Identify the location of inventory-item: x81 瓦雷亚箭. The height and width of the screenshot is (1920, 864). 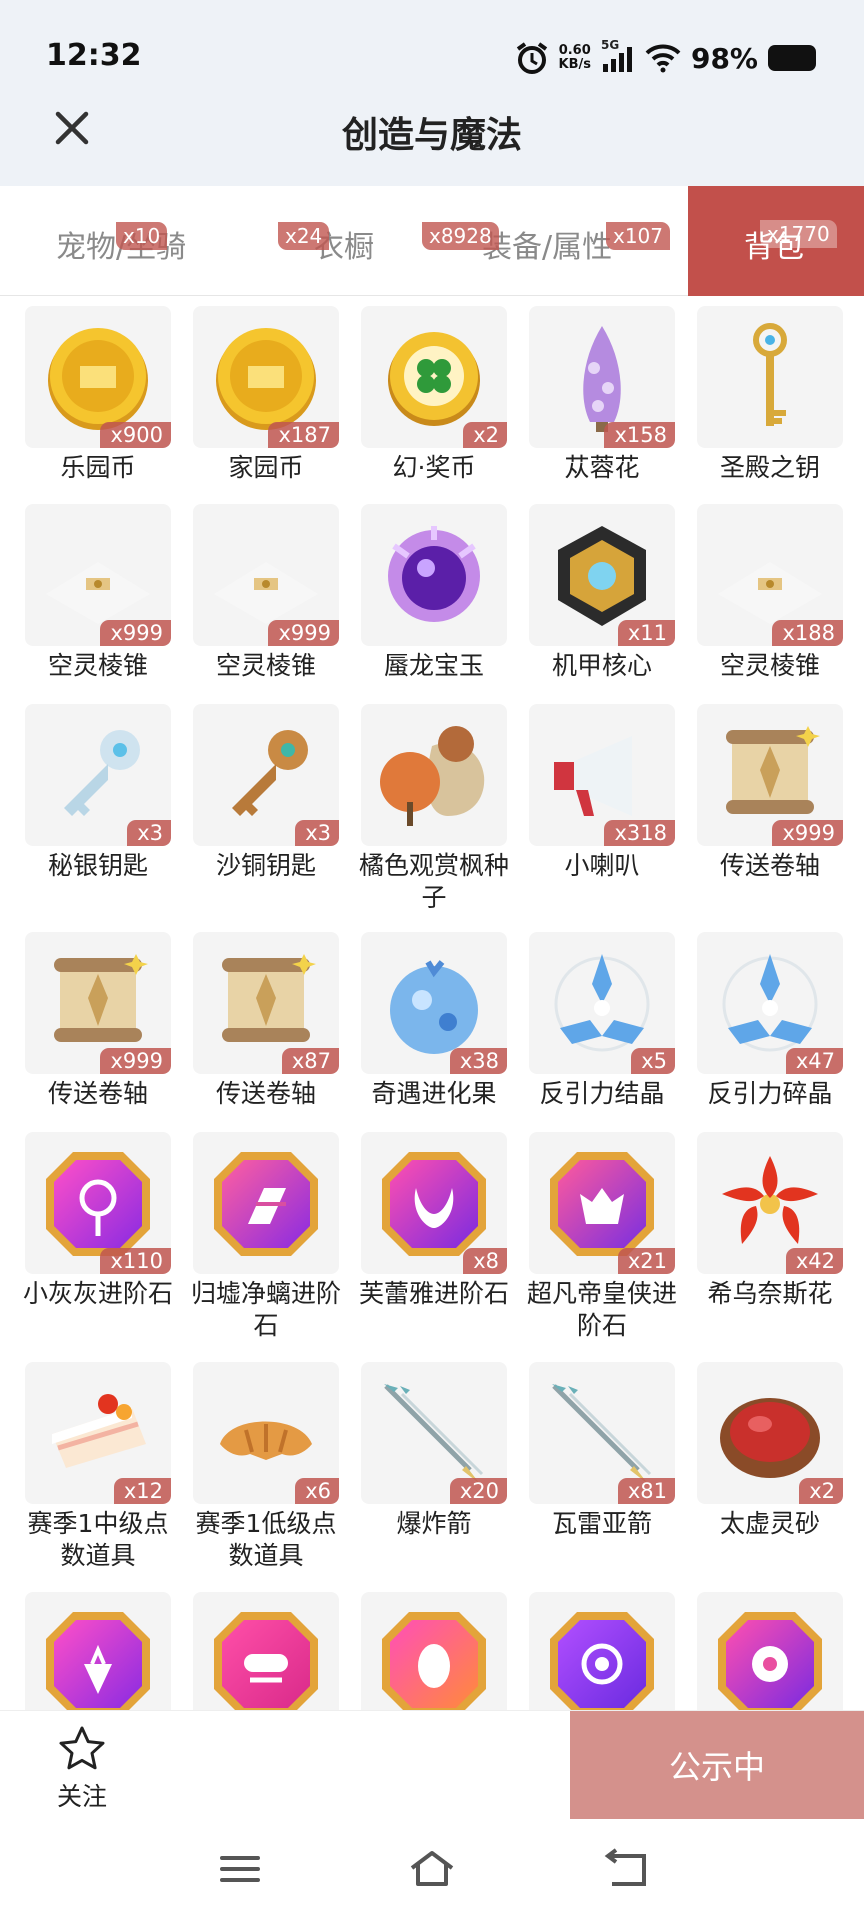
(605, 1467).